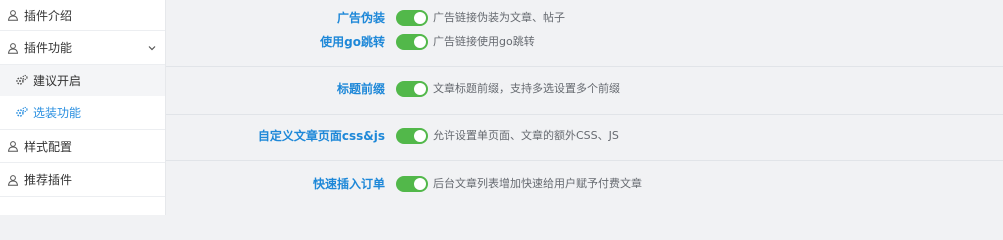 The height and width of the screenshot is (240, 1003). I want to click on sidebar-item-intro: 插件介绍, so click(82, 15).